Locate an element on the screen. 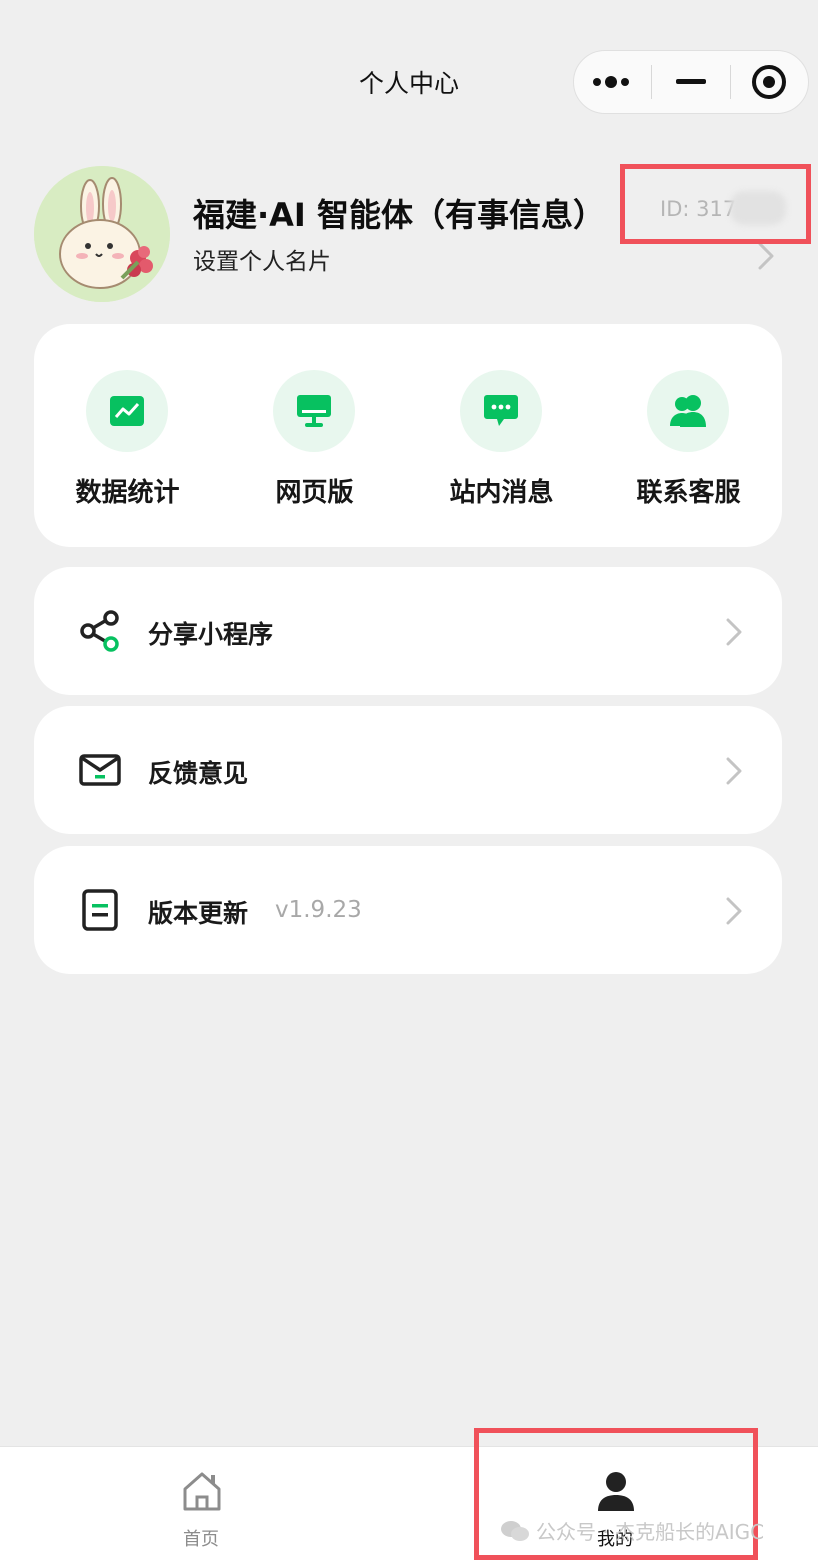 This screenshot has width=818, height=1562. message-bubble-icon is located at coordinates (501, 411).